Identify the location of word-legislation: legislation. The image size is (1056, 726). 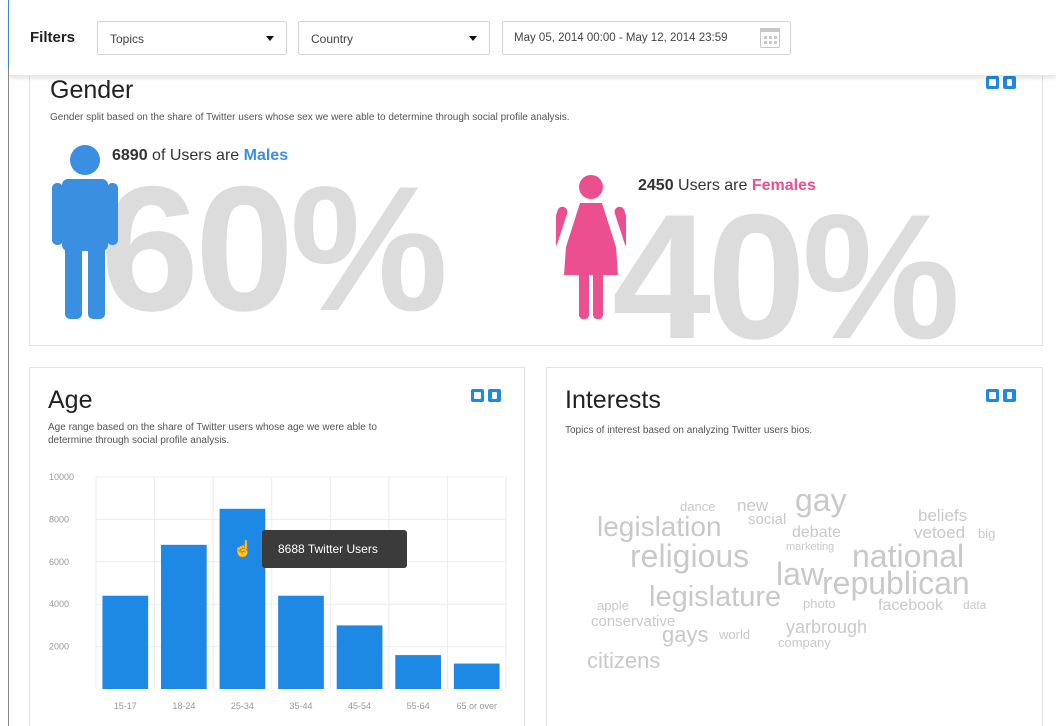
(659, 527).